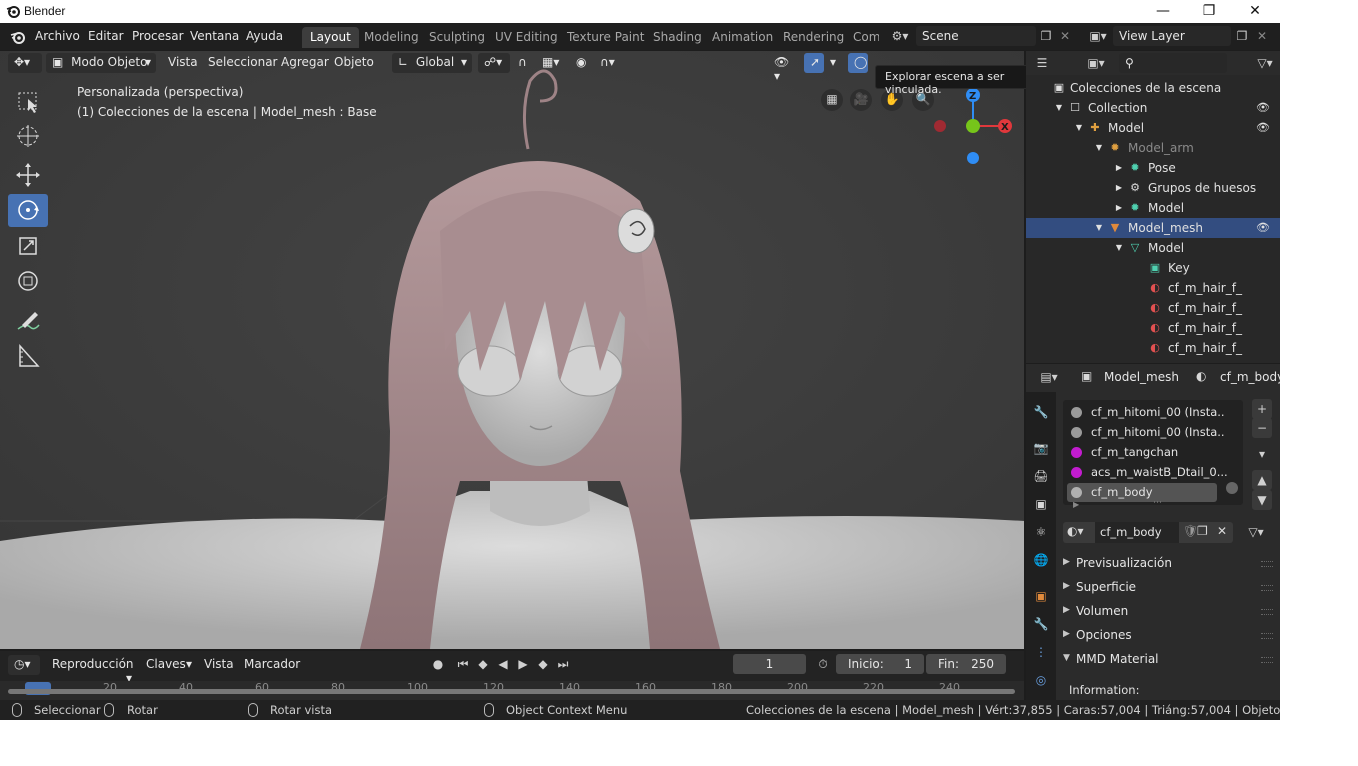  Describe the element at coordinates (1137, 532) in the screenshot. I see `material-name-field: cf_m_body` at that location.